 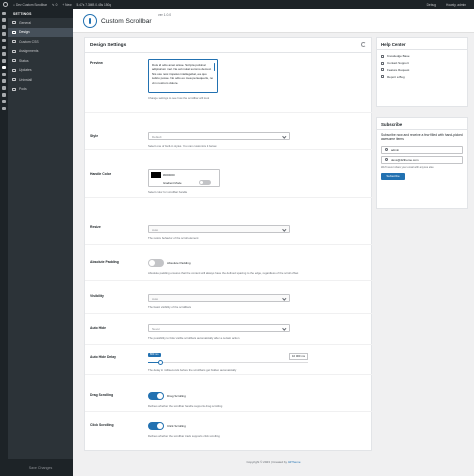 What do you see at coordinates (4, 40) in the screenshot?
I see `comments-icon` at bounding box center [4, 40].